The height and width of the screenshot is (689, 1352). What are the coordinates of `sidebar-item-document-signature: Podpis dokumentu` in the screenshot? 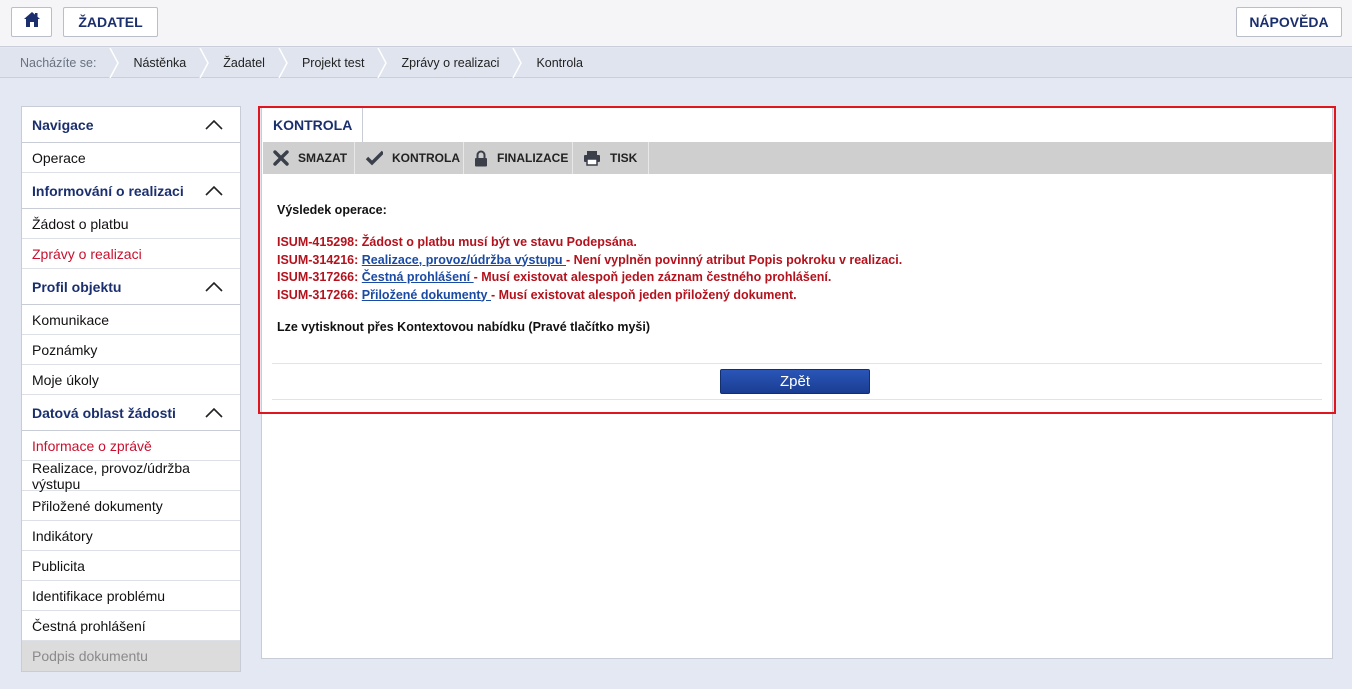 It's located at (131, 656).